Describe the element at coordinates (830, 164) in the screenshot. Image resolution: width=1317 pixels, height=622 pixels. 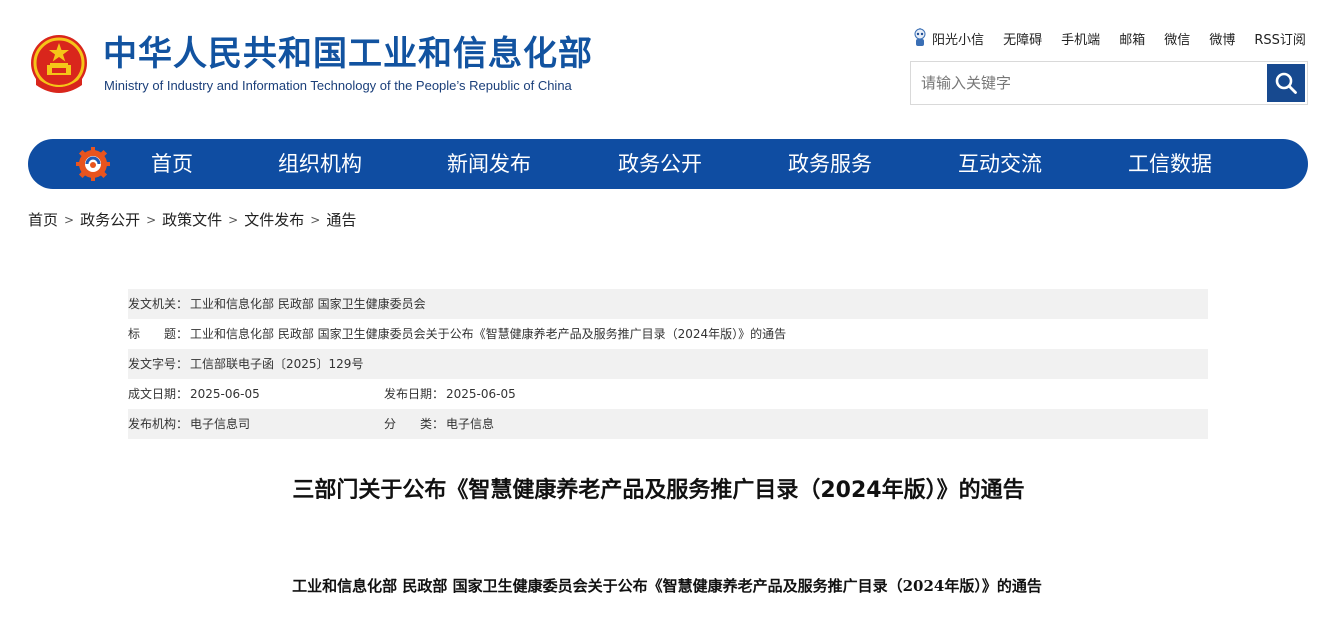
I see `nav-government-services: 政务服务` at that location.